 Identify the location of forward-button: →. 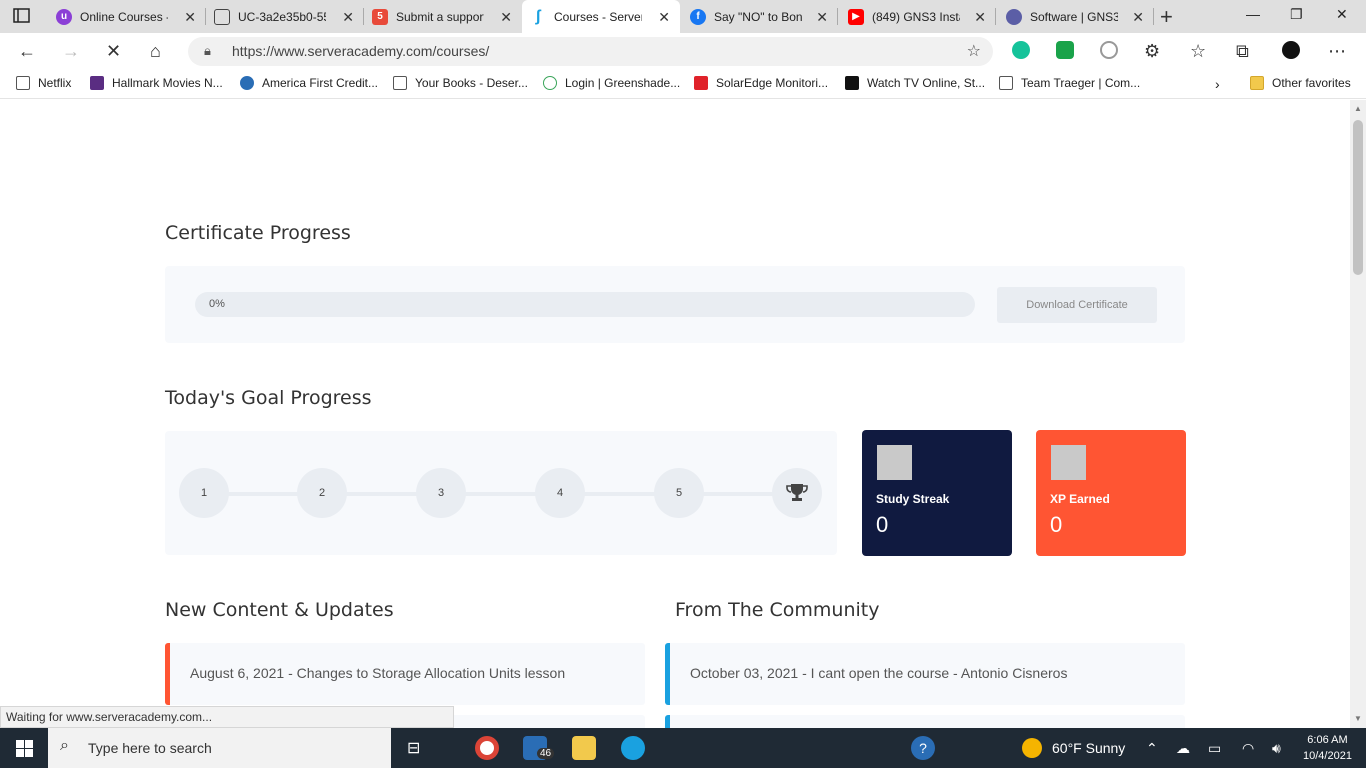
(71, 51).